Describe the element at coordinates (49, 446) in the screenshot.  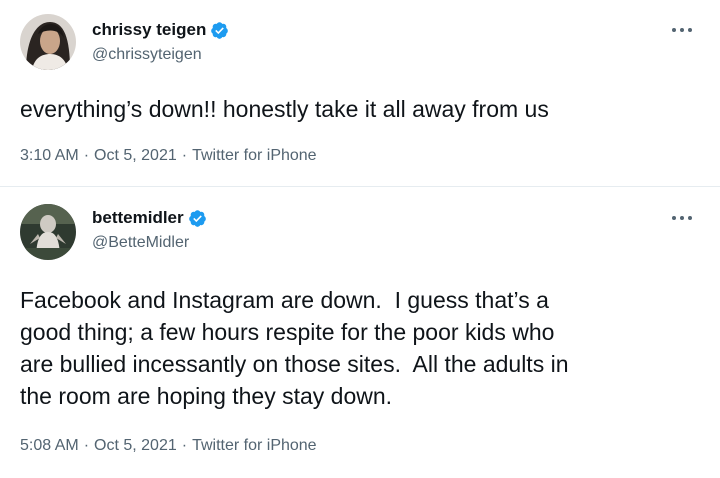
I see `tweet-time: 5:08 AM` at that location.